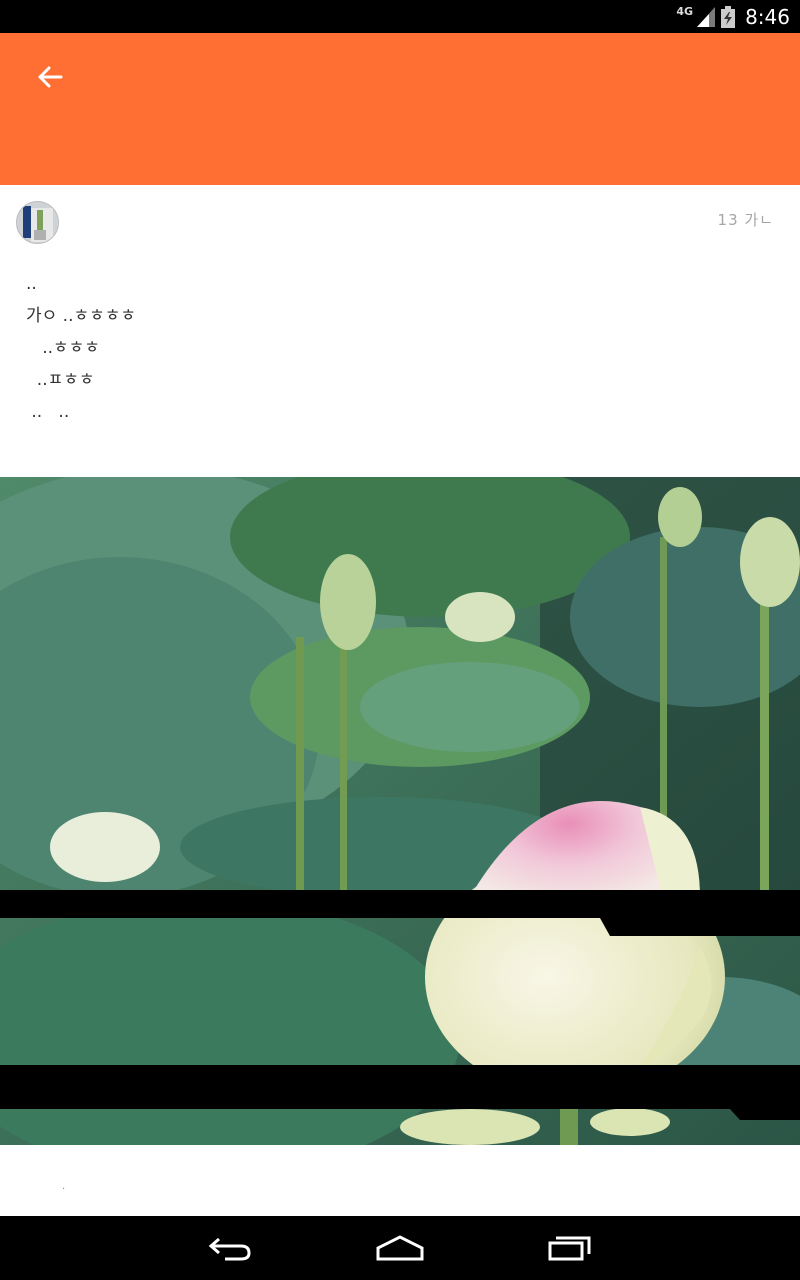 Image resolution: width=800 pixels, height=1280 pixels. I want to click on signal-icon, so click(706, 16).